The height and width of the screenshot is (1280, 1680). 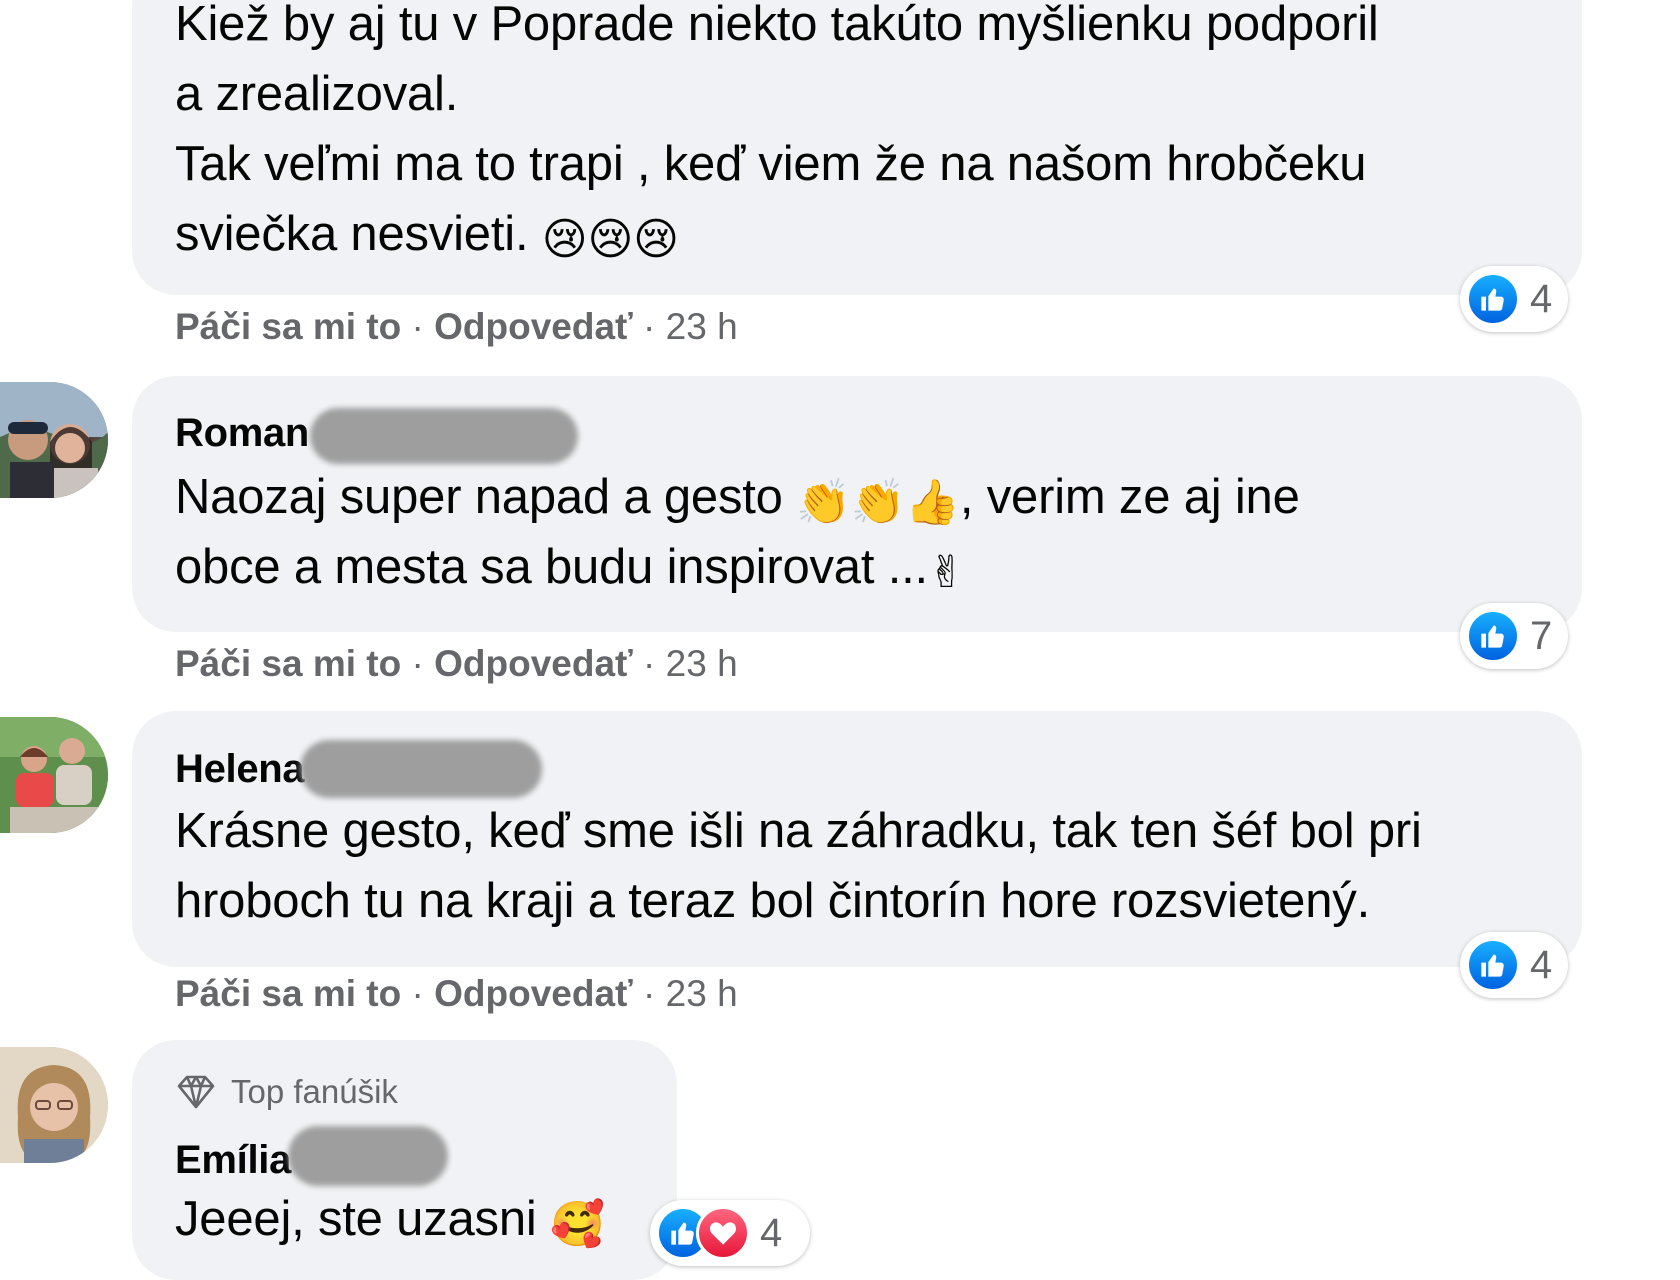 I want to click on badge-label: Top fanúšik, so click(x=314, y=1091).